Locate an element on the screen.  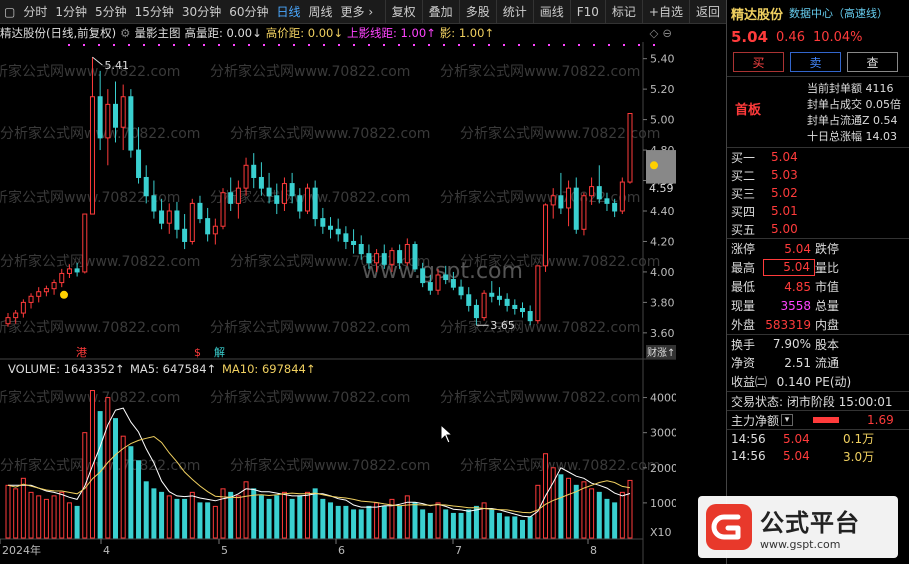
x-tick-label: 7 is located at coordinates (458, 550).